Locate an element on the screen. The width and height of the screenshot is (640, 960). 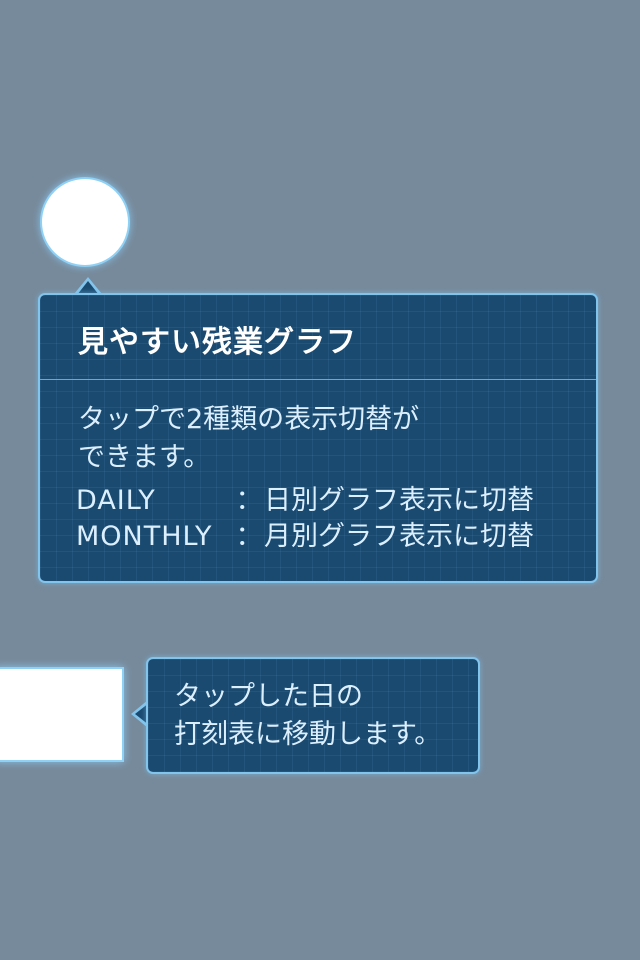
tip-body-line: 打刻表に移動します。 is located at coordinates (308, 734).